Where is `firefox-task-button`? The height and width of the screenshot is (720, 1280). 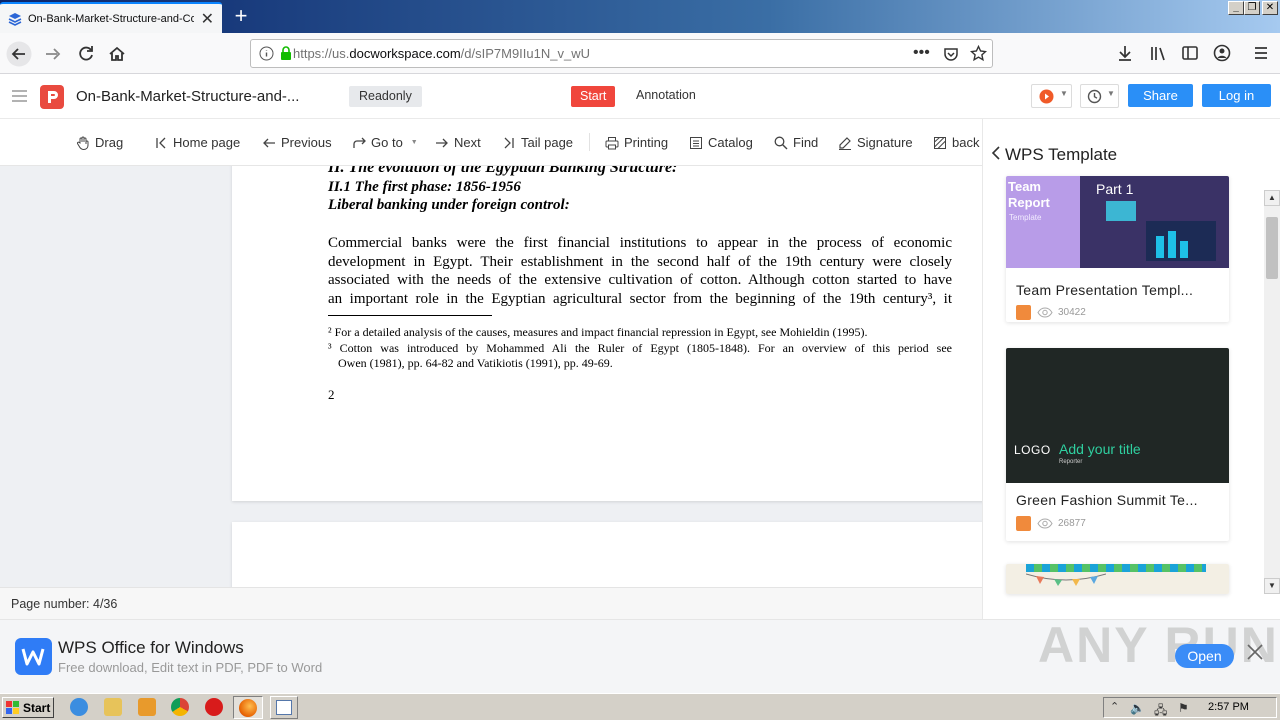
firefox-task-button is located at coordinates (248, 707).